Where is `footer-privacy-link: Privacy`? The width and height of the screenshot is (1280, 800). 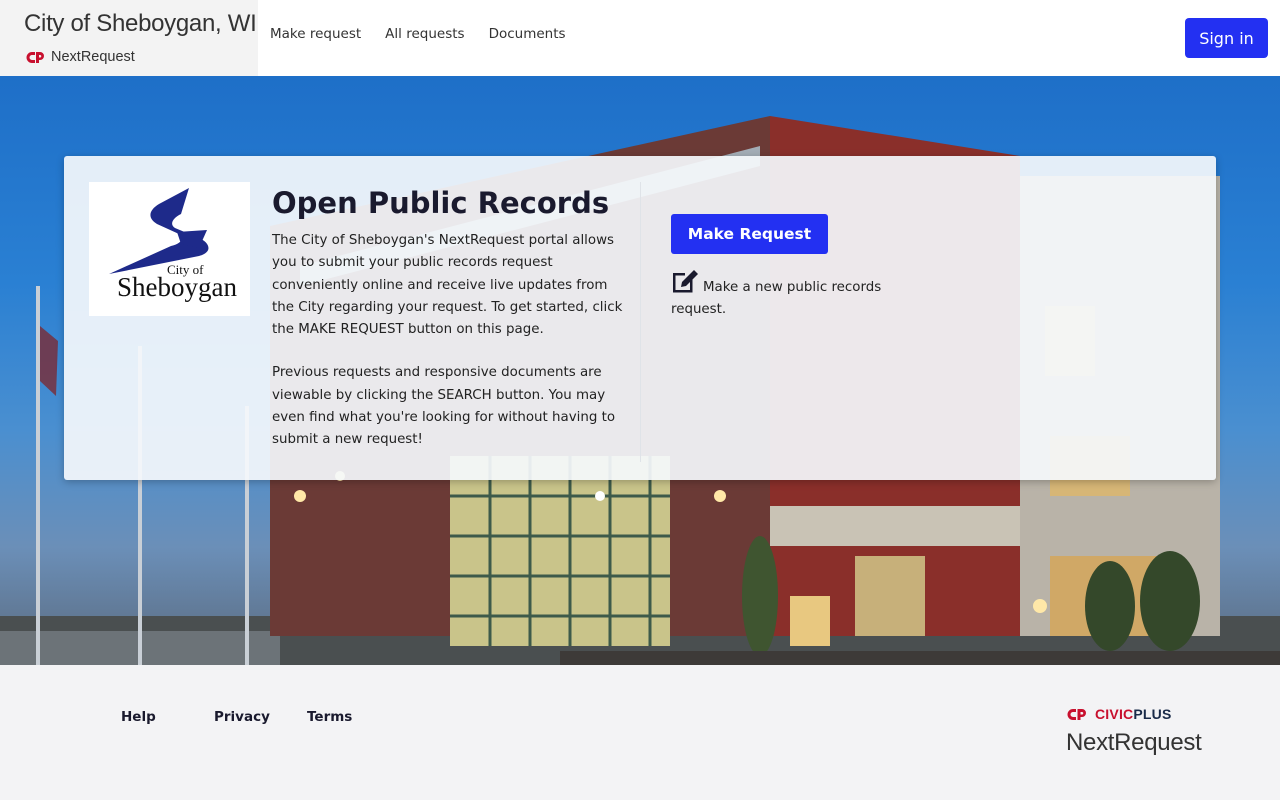 footer-privacy-link: Privacy is located at coordinates (260, 717).